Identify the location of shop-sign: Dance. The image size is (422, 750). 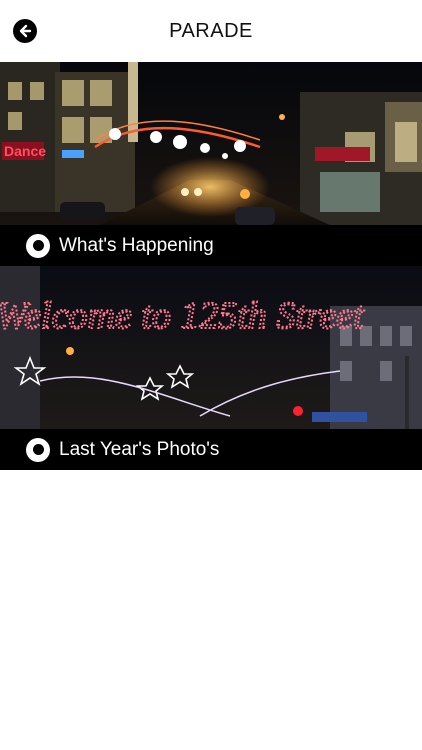
(25, 151).